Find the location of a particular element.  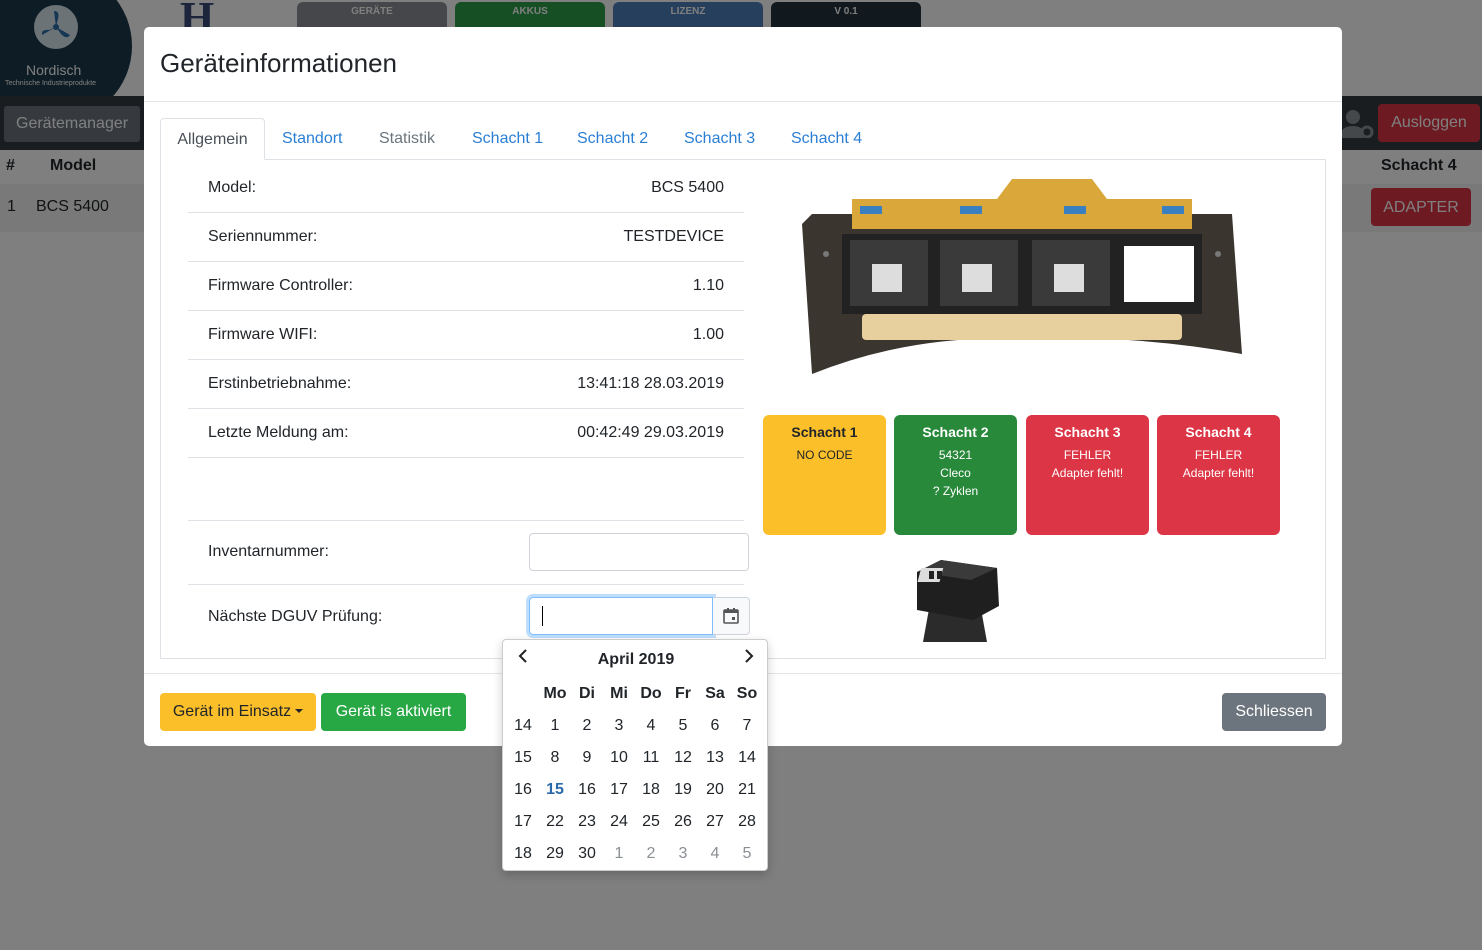

slot-card-1: Schacht 1 NO CODE is located at coordinates (824, 475).